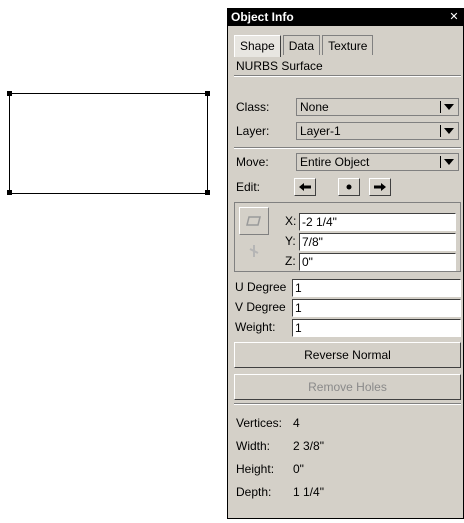  Describe the element at coordinates (257, 46) in the screenshot. I see `tab-shape: Shape` at that location.